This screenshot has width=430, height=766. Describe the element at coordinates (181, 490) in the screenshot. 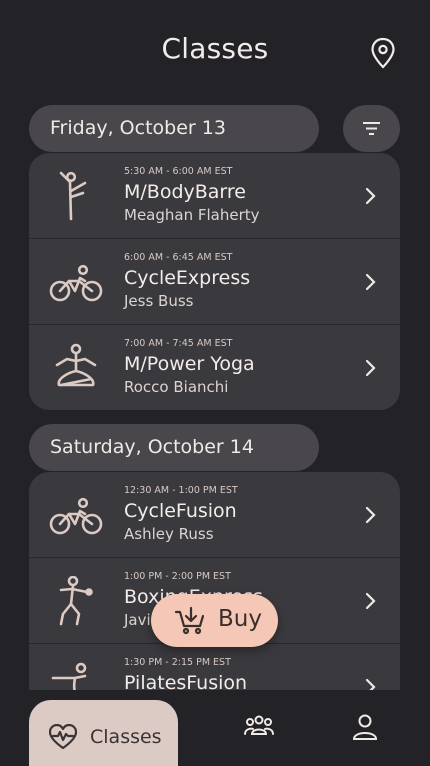

I see `class-time: 12:30 AM - 1:00 PM EST` at that location.